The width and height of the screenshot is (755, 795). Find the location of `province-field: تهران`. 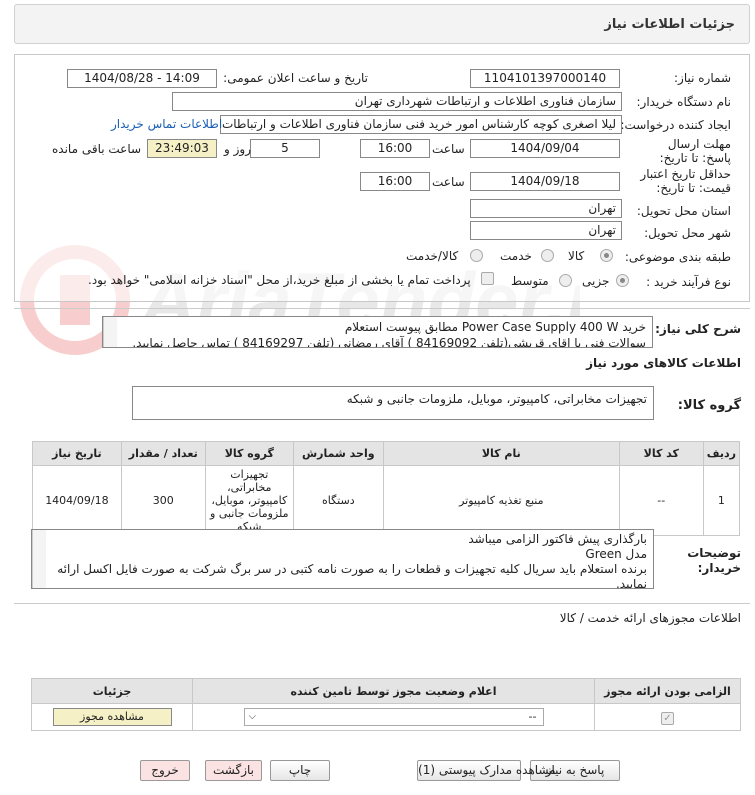

province-field: تهران is located at coordinates (546, 208).